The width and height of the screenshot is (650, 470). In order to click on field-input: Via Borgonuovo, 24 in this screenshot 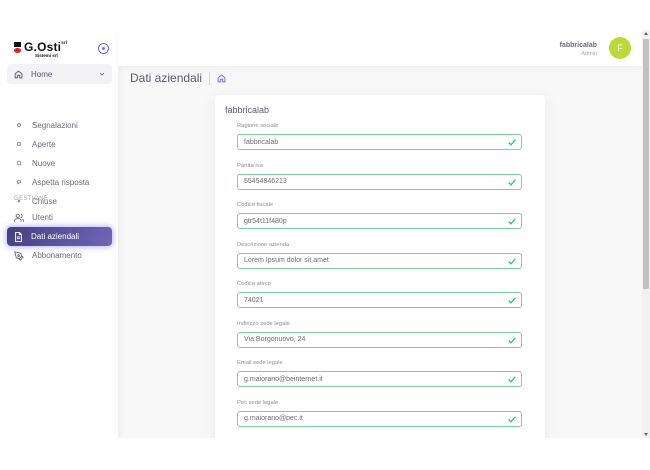, I will do `click(379, 339)`.